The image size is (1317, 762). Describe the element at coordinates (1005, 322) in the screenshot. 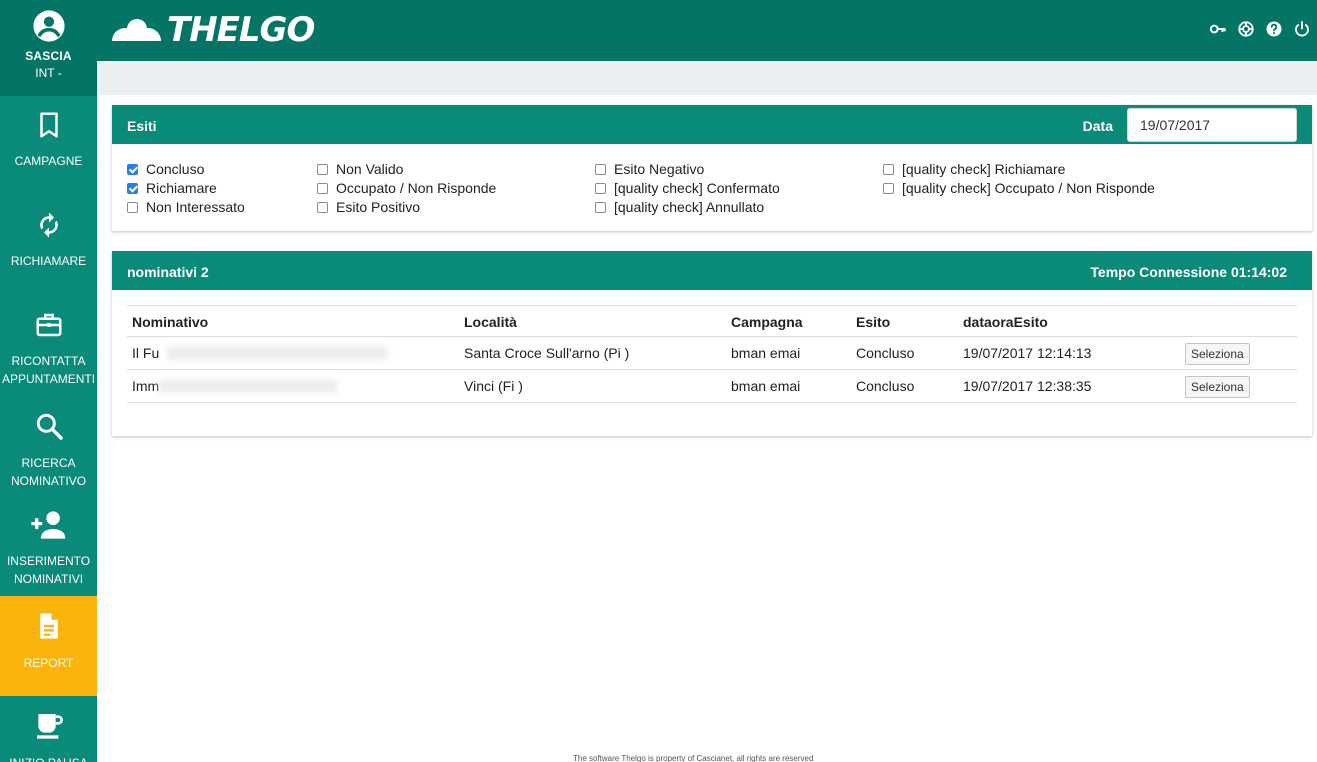

I see `column-header-dataora: dataoraEsito` at that location.